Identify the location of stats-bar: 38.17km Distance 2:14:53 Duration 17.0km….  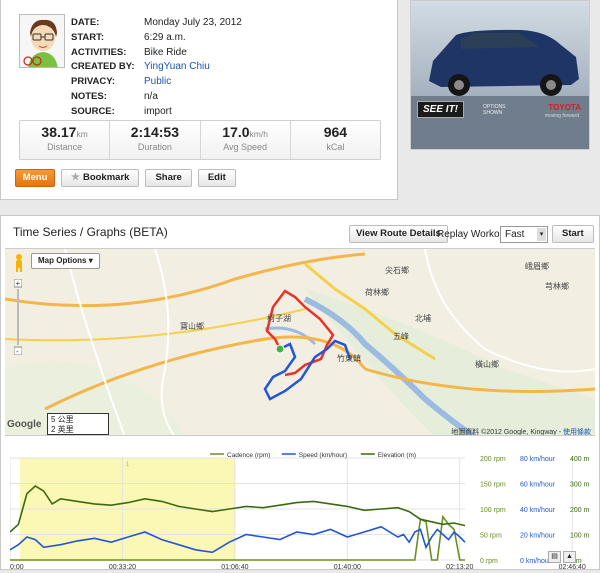
(200, 140).